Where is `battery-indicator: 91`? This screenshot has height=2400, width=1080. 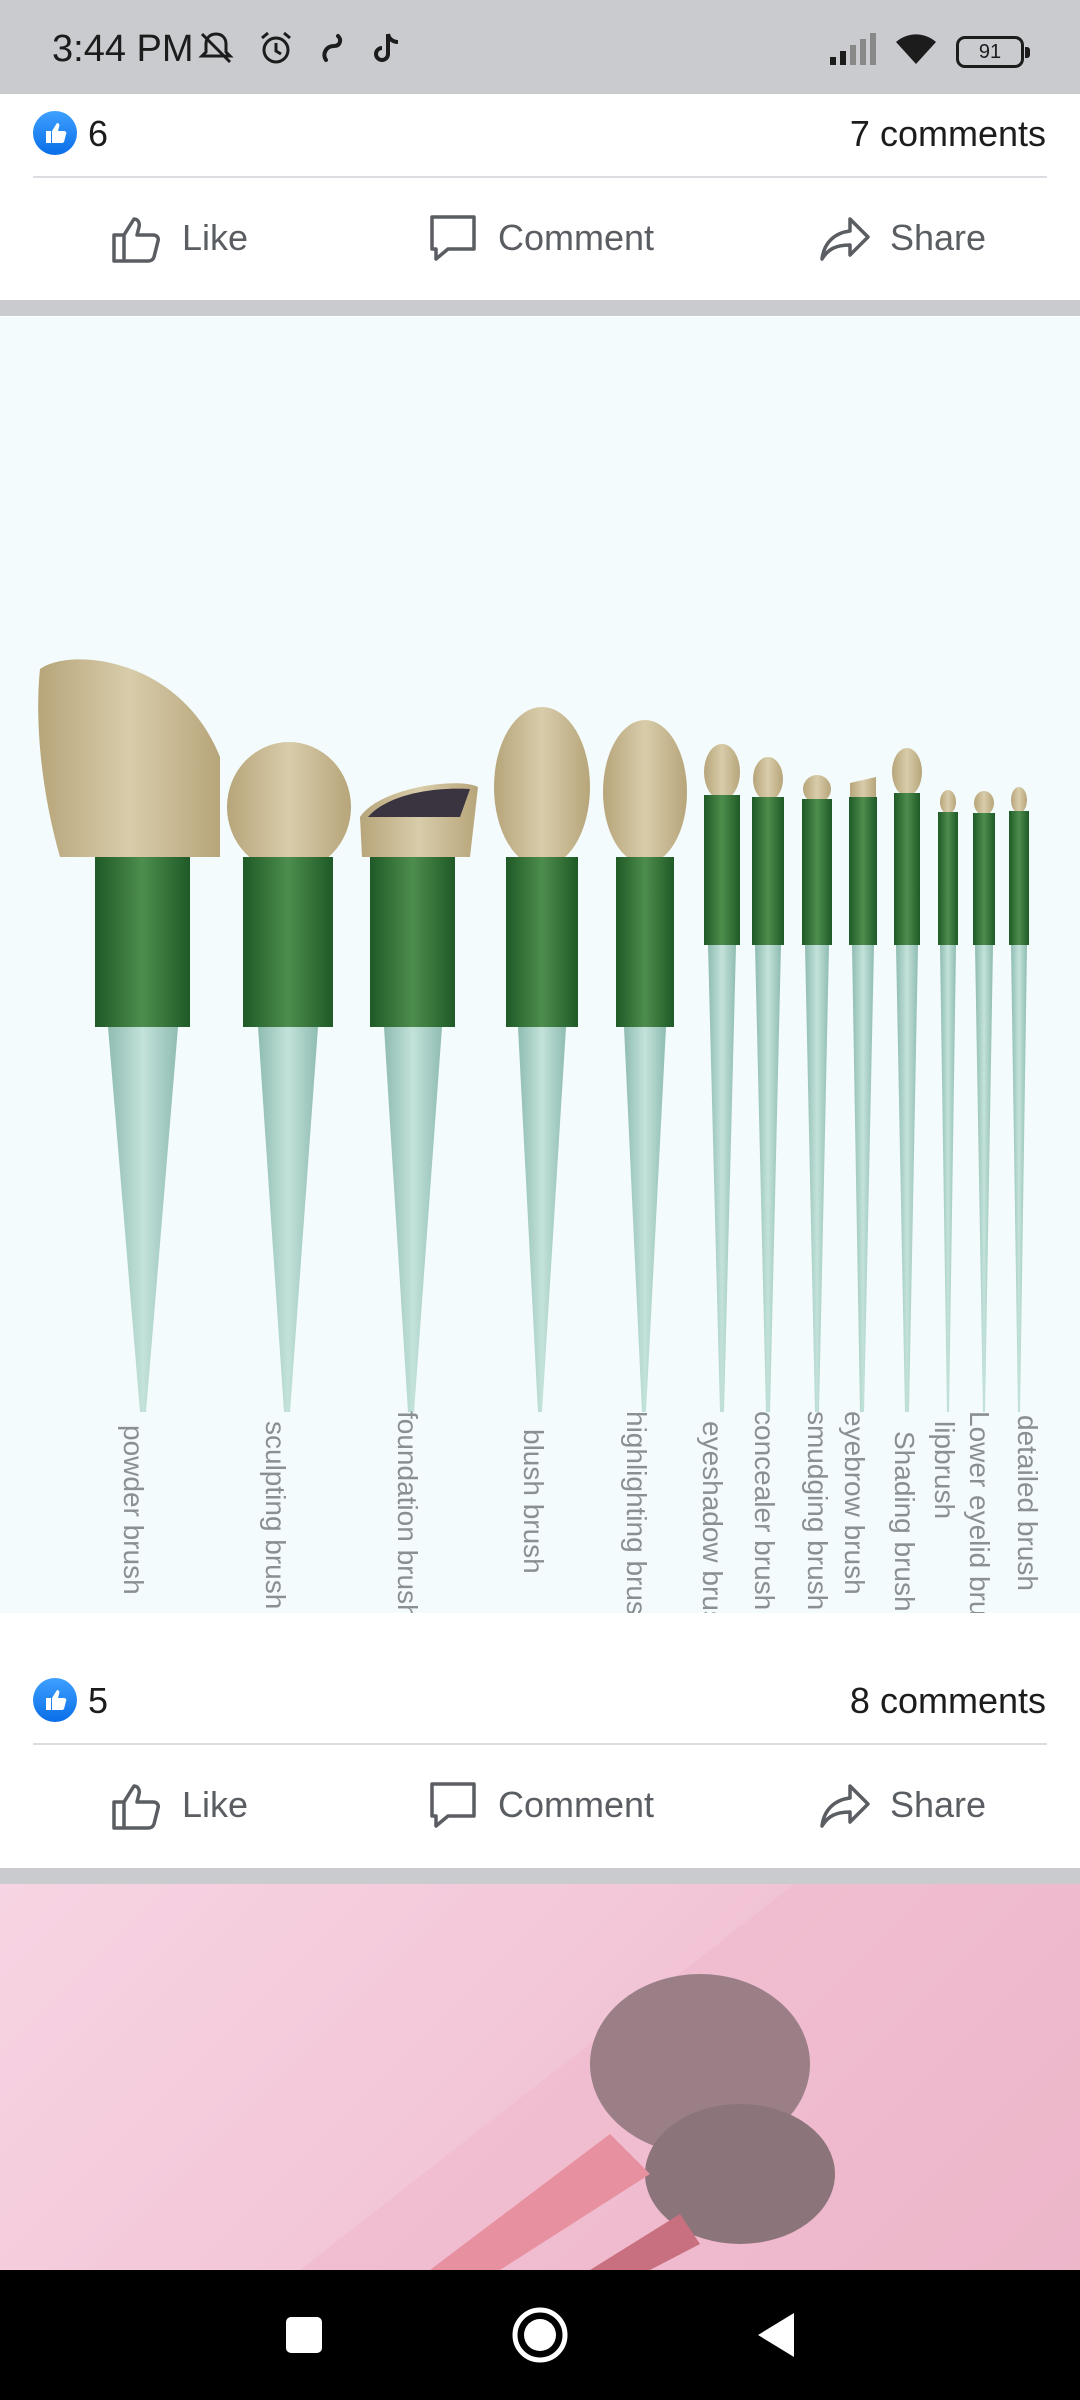 battery-indicator: 91 is located at coordinates (993, 51).